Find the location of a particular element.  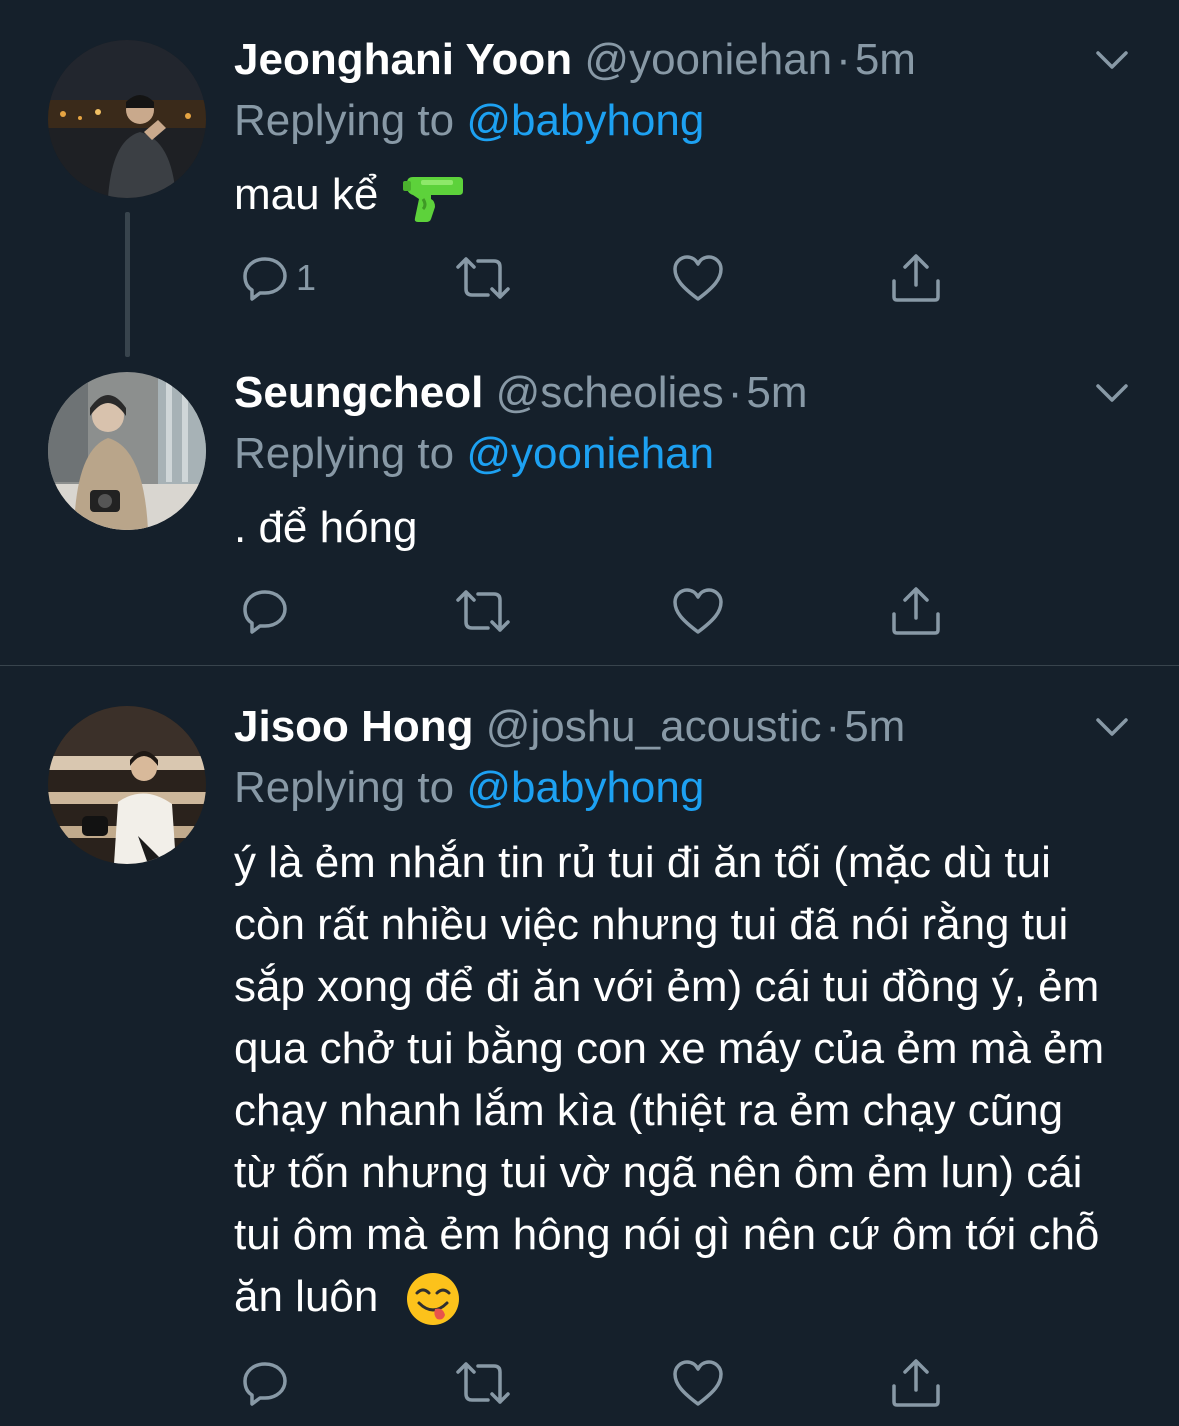

display-name: Jeonghani Yoon is located at coordinates (403, 59).